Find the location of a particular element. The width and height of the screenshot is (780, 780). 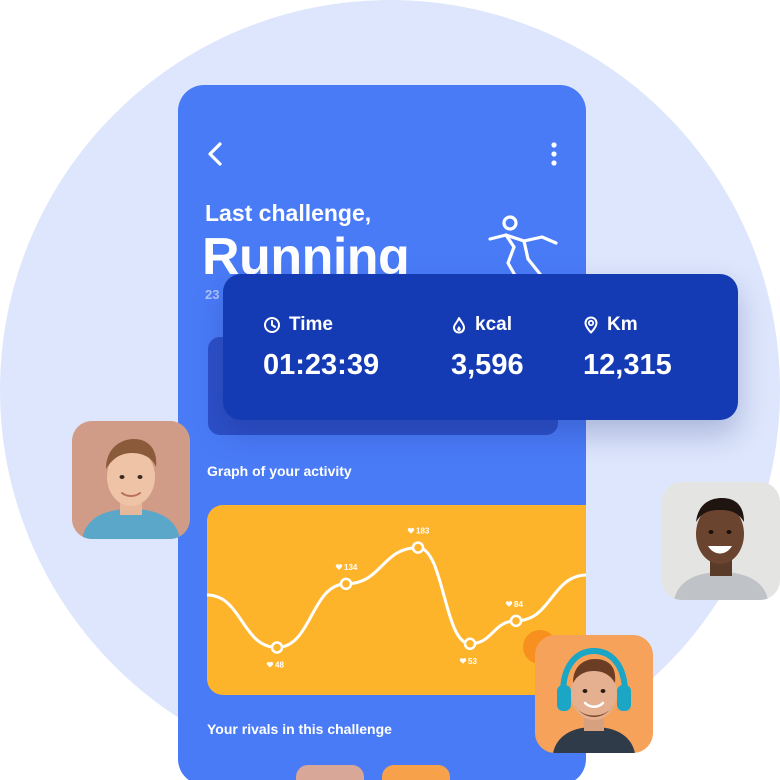

activity-point-label: 183 is located at coordinates (418, 531).